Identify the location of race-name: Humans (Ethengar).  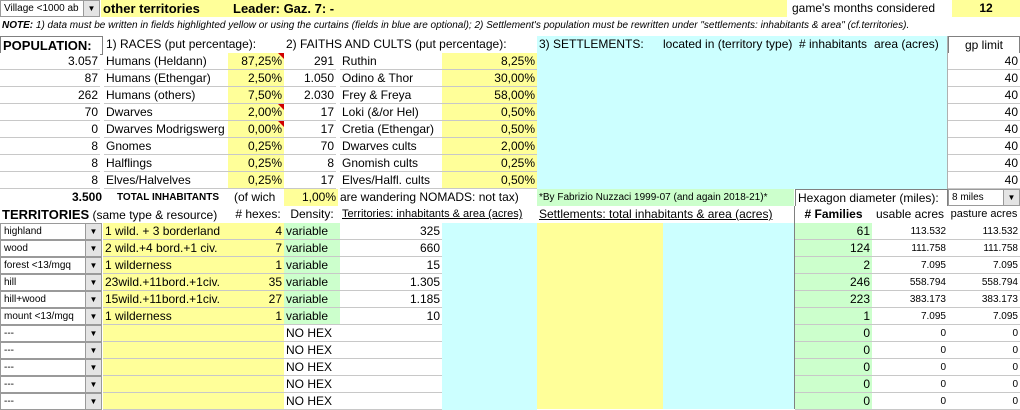
(166, 78).